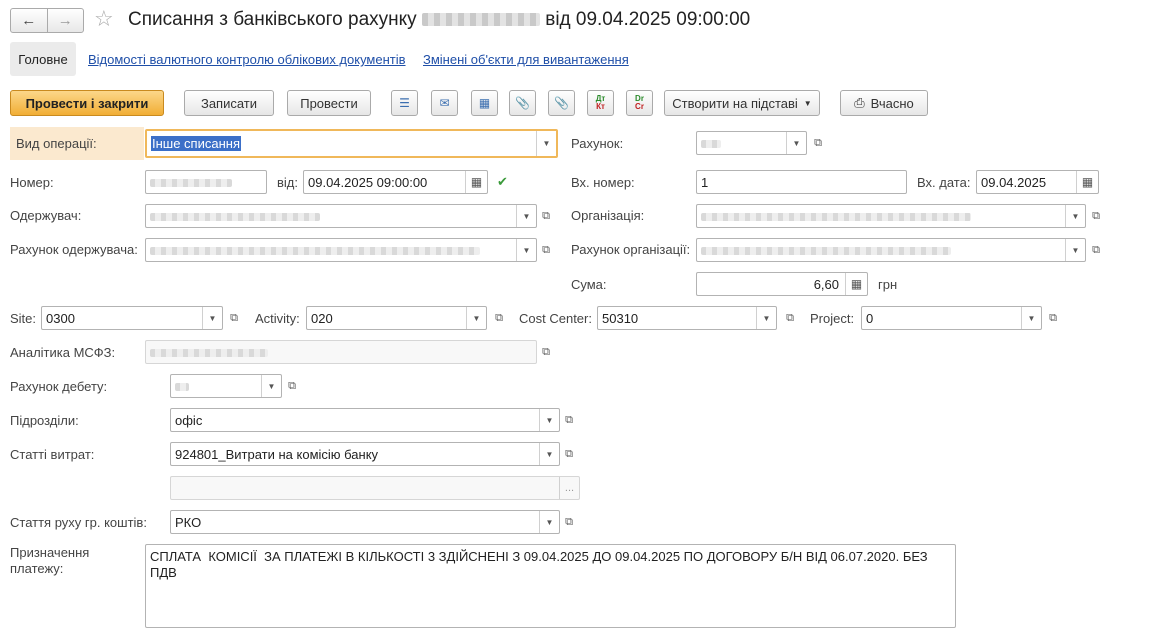 This screenshot has height=636, width=1176. I want to click on print-button: ⎙ Вчасно, so click(884, 103).